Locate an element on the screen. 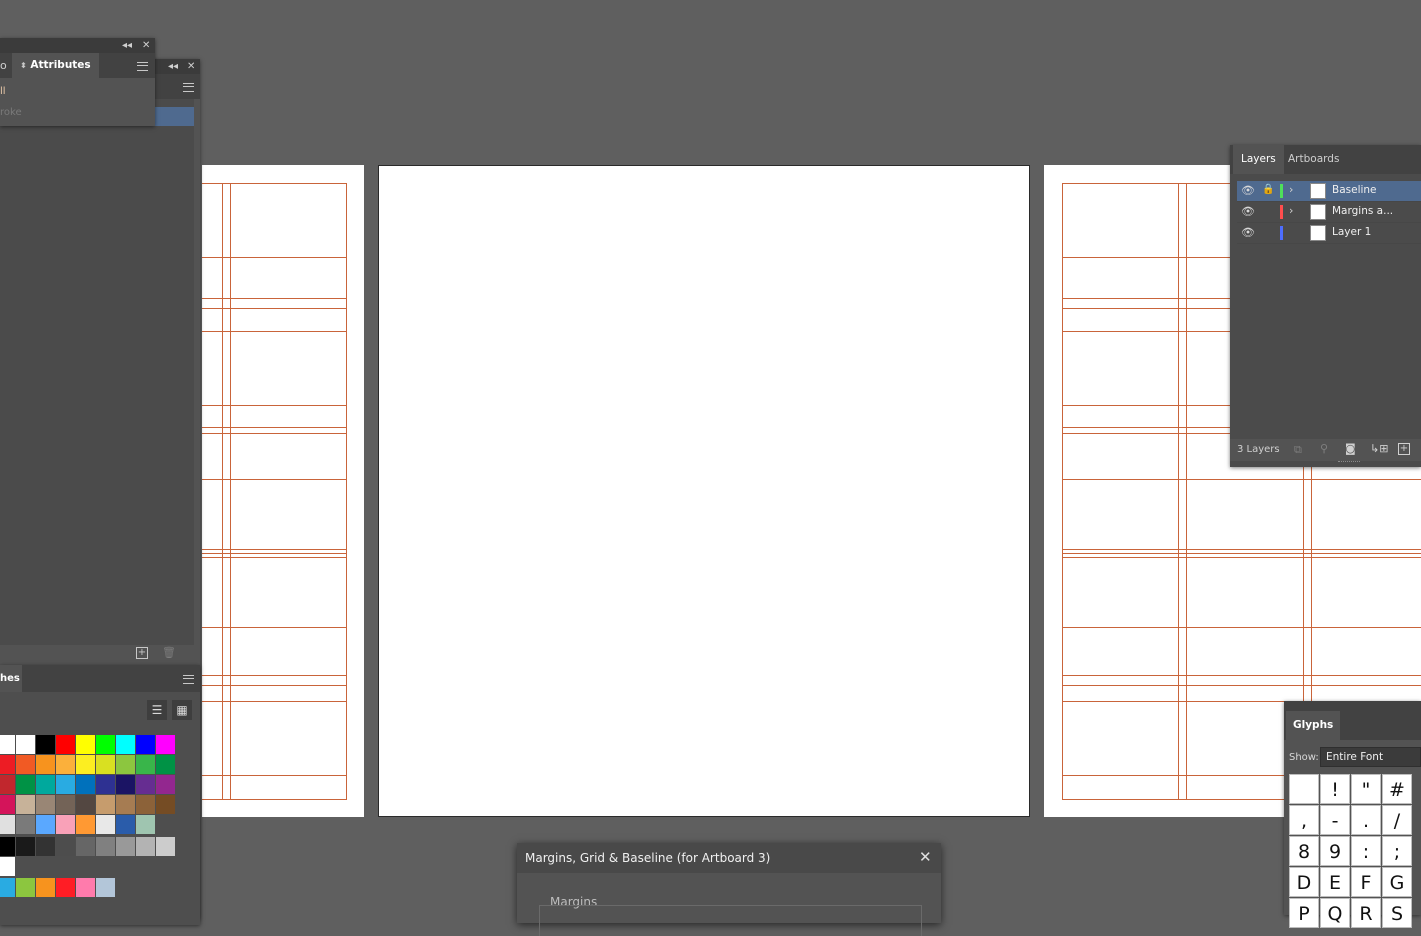 The image size is (1421, 936). glyph-cell: 8 is located at coordinates (1304, 851).